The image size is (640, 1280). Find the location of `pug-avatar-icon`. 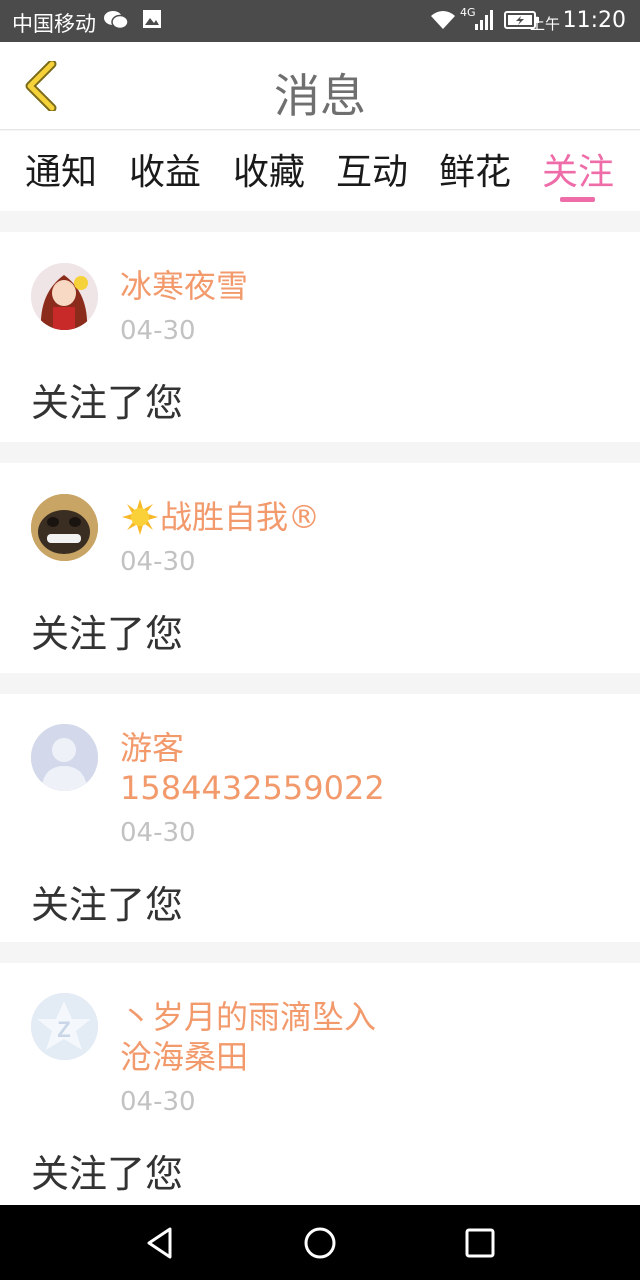

pug-avatar-icon is located at coordinates (64, 527).